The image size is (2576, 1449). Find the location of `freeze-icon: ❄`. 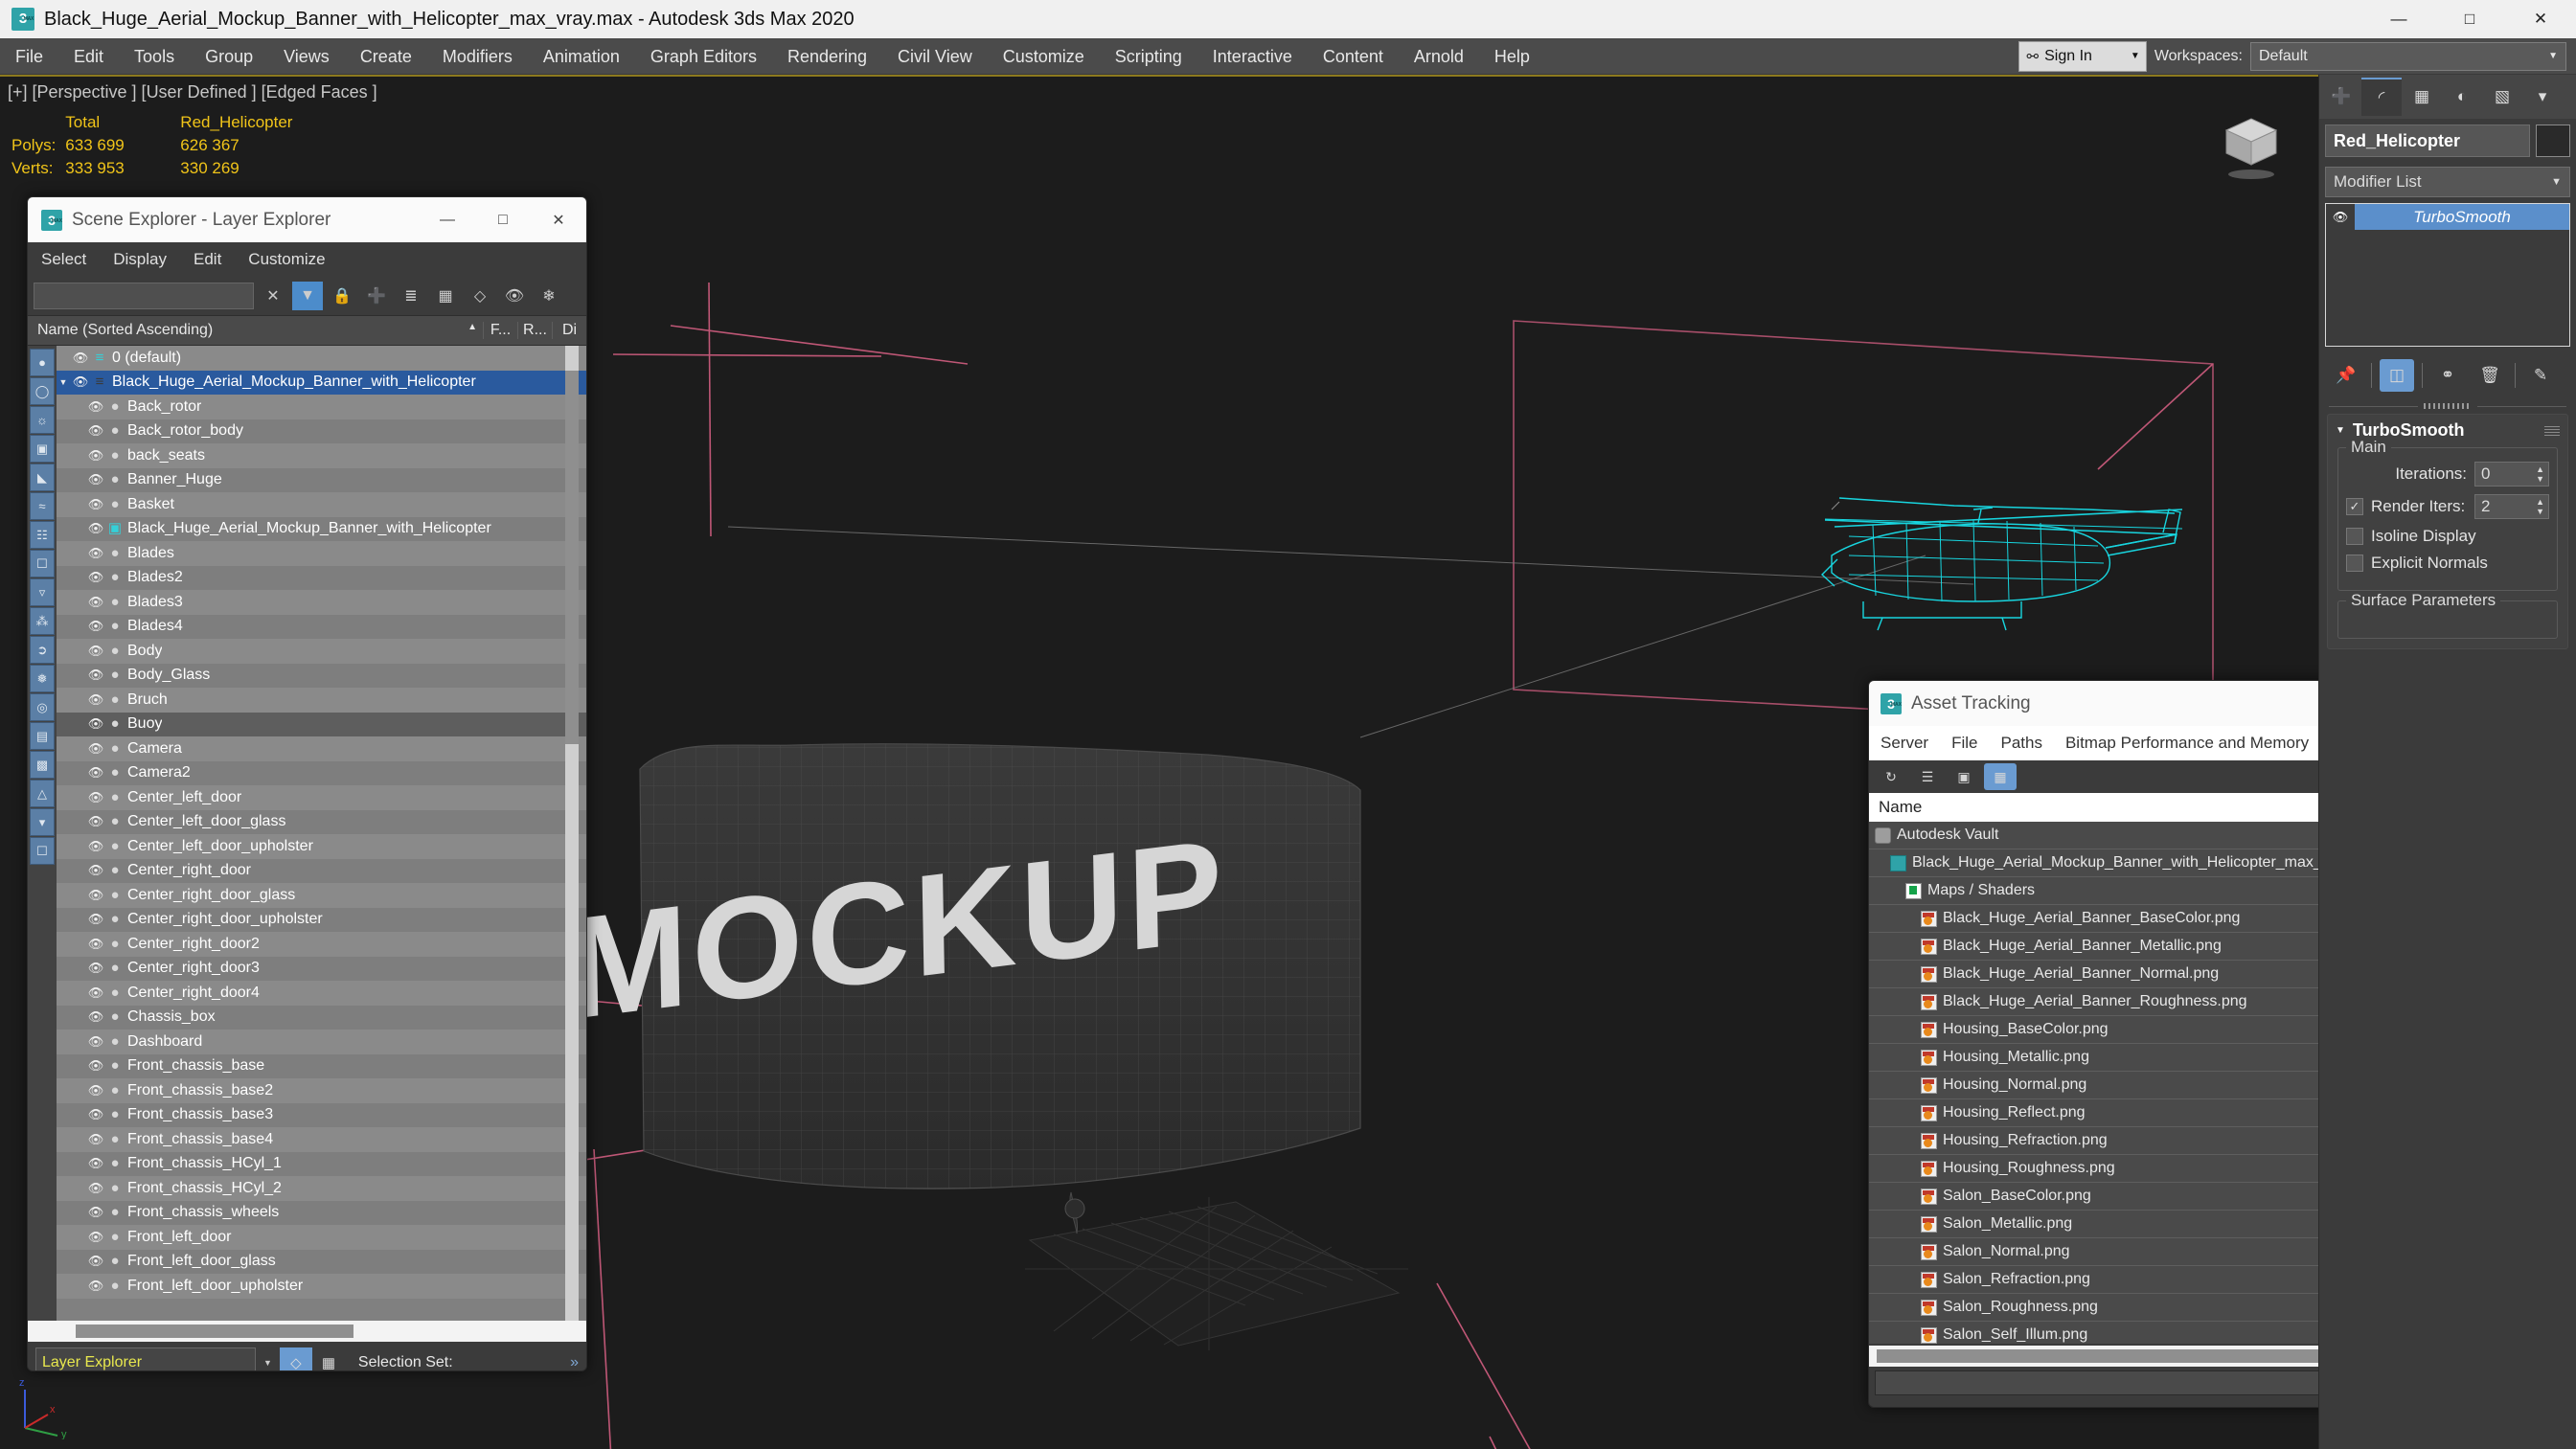

freeze-icon: ❄ is located at coordinates (549, 296).